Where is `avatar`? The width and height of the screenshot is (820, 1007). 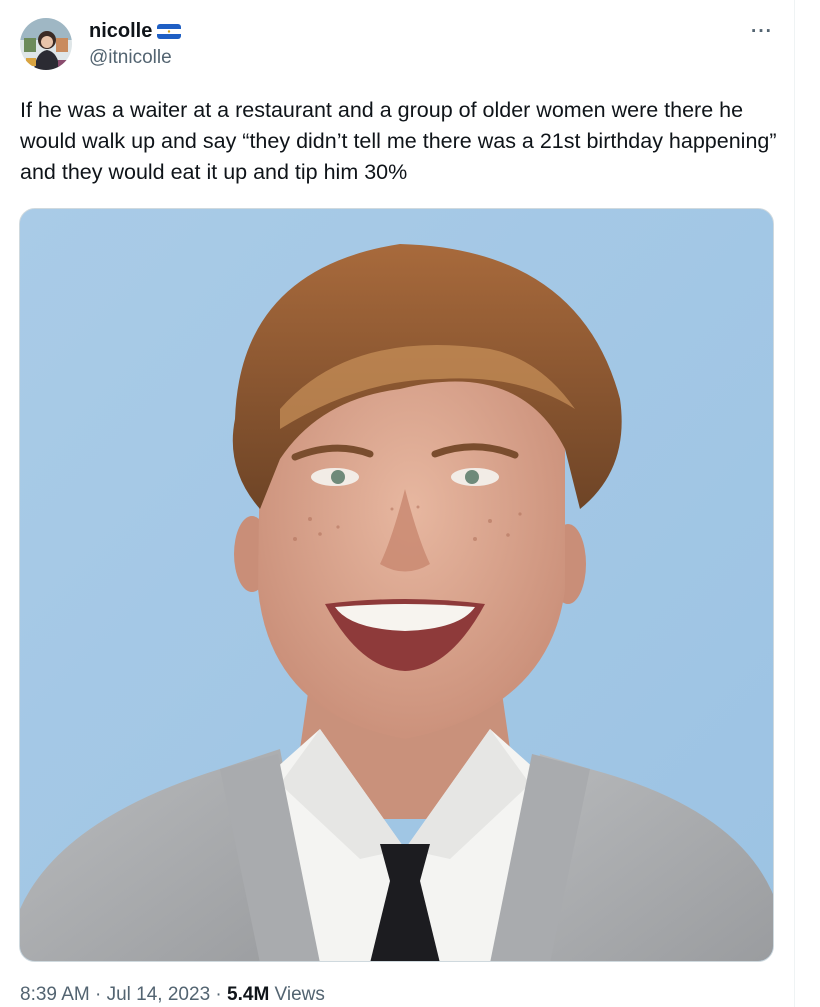 avatar is located at coordinates (46, 44).